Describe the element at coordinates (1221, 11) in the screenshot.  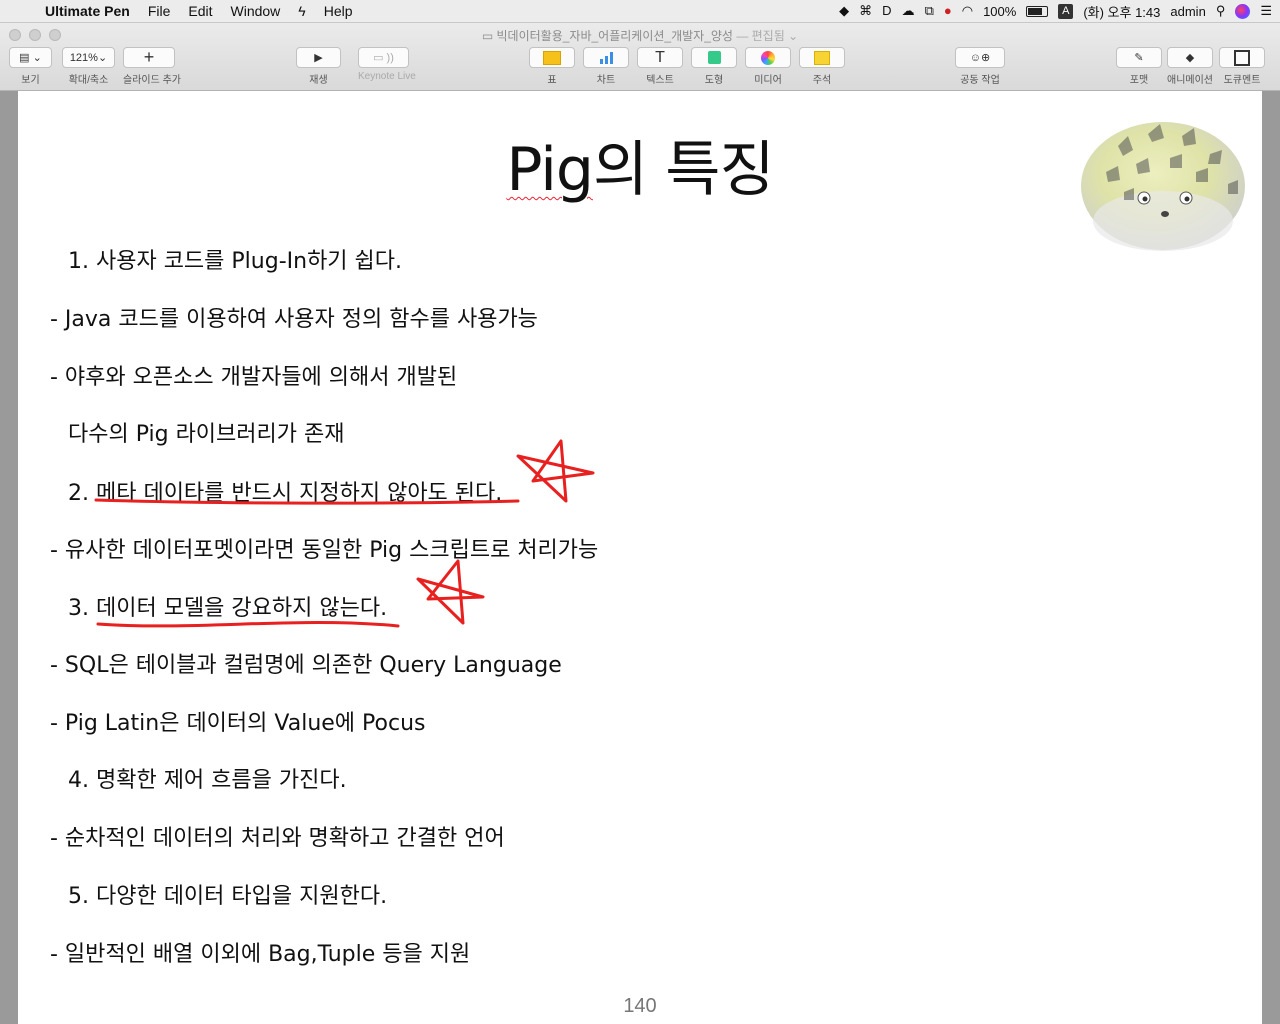
I see `spotlight-search-icon: ⚲` at that location.